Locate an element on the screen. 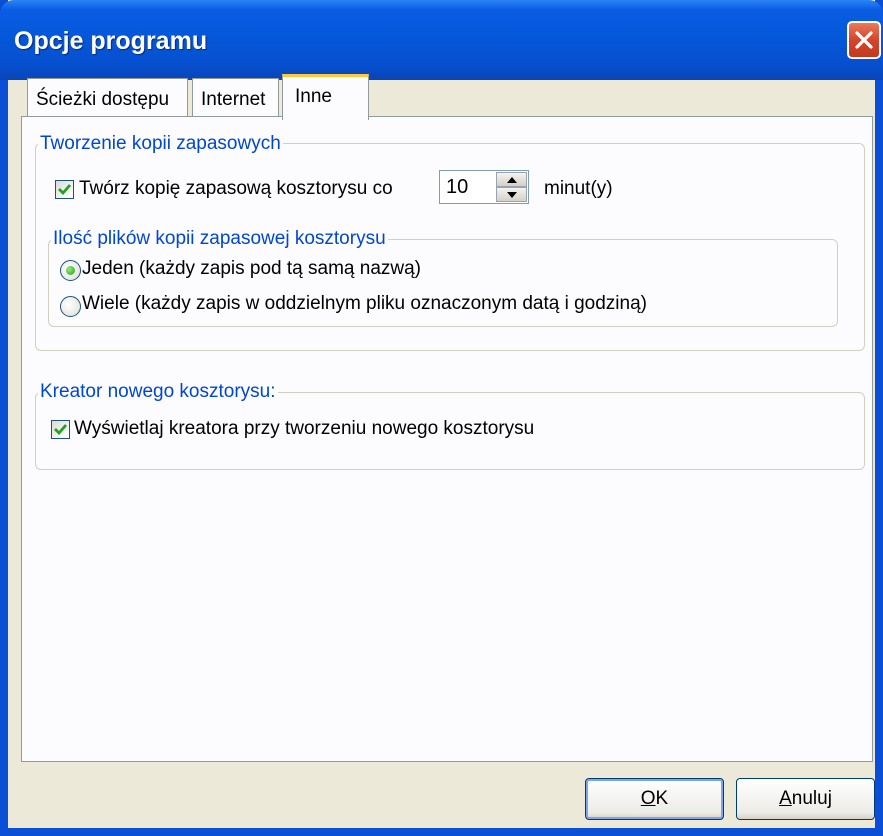 The width and height of the screenshot is (883, 836). tab-inne: Inne is located at coordinates (325, 97).